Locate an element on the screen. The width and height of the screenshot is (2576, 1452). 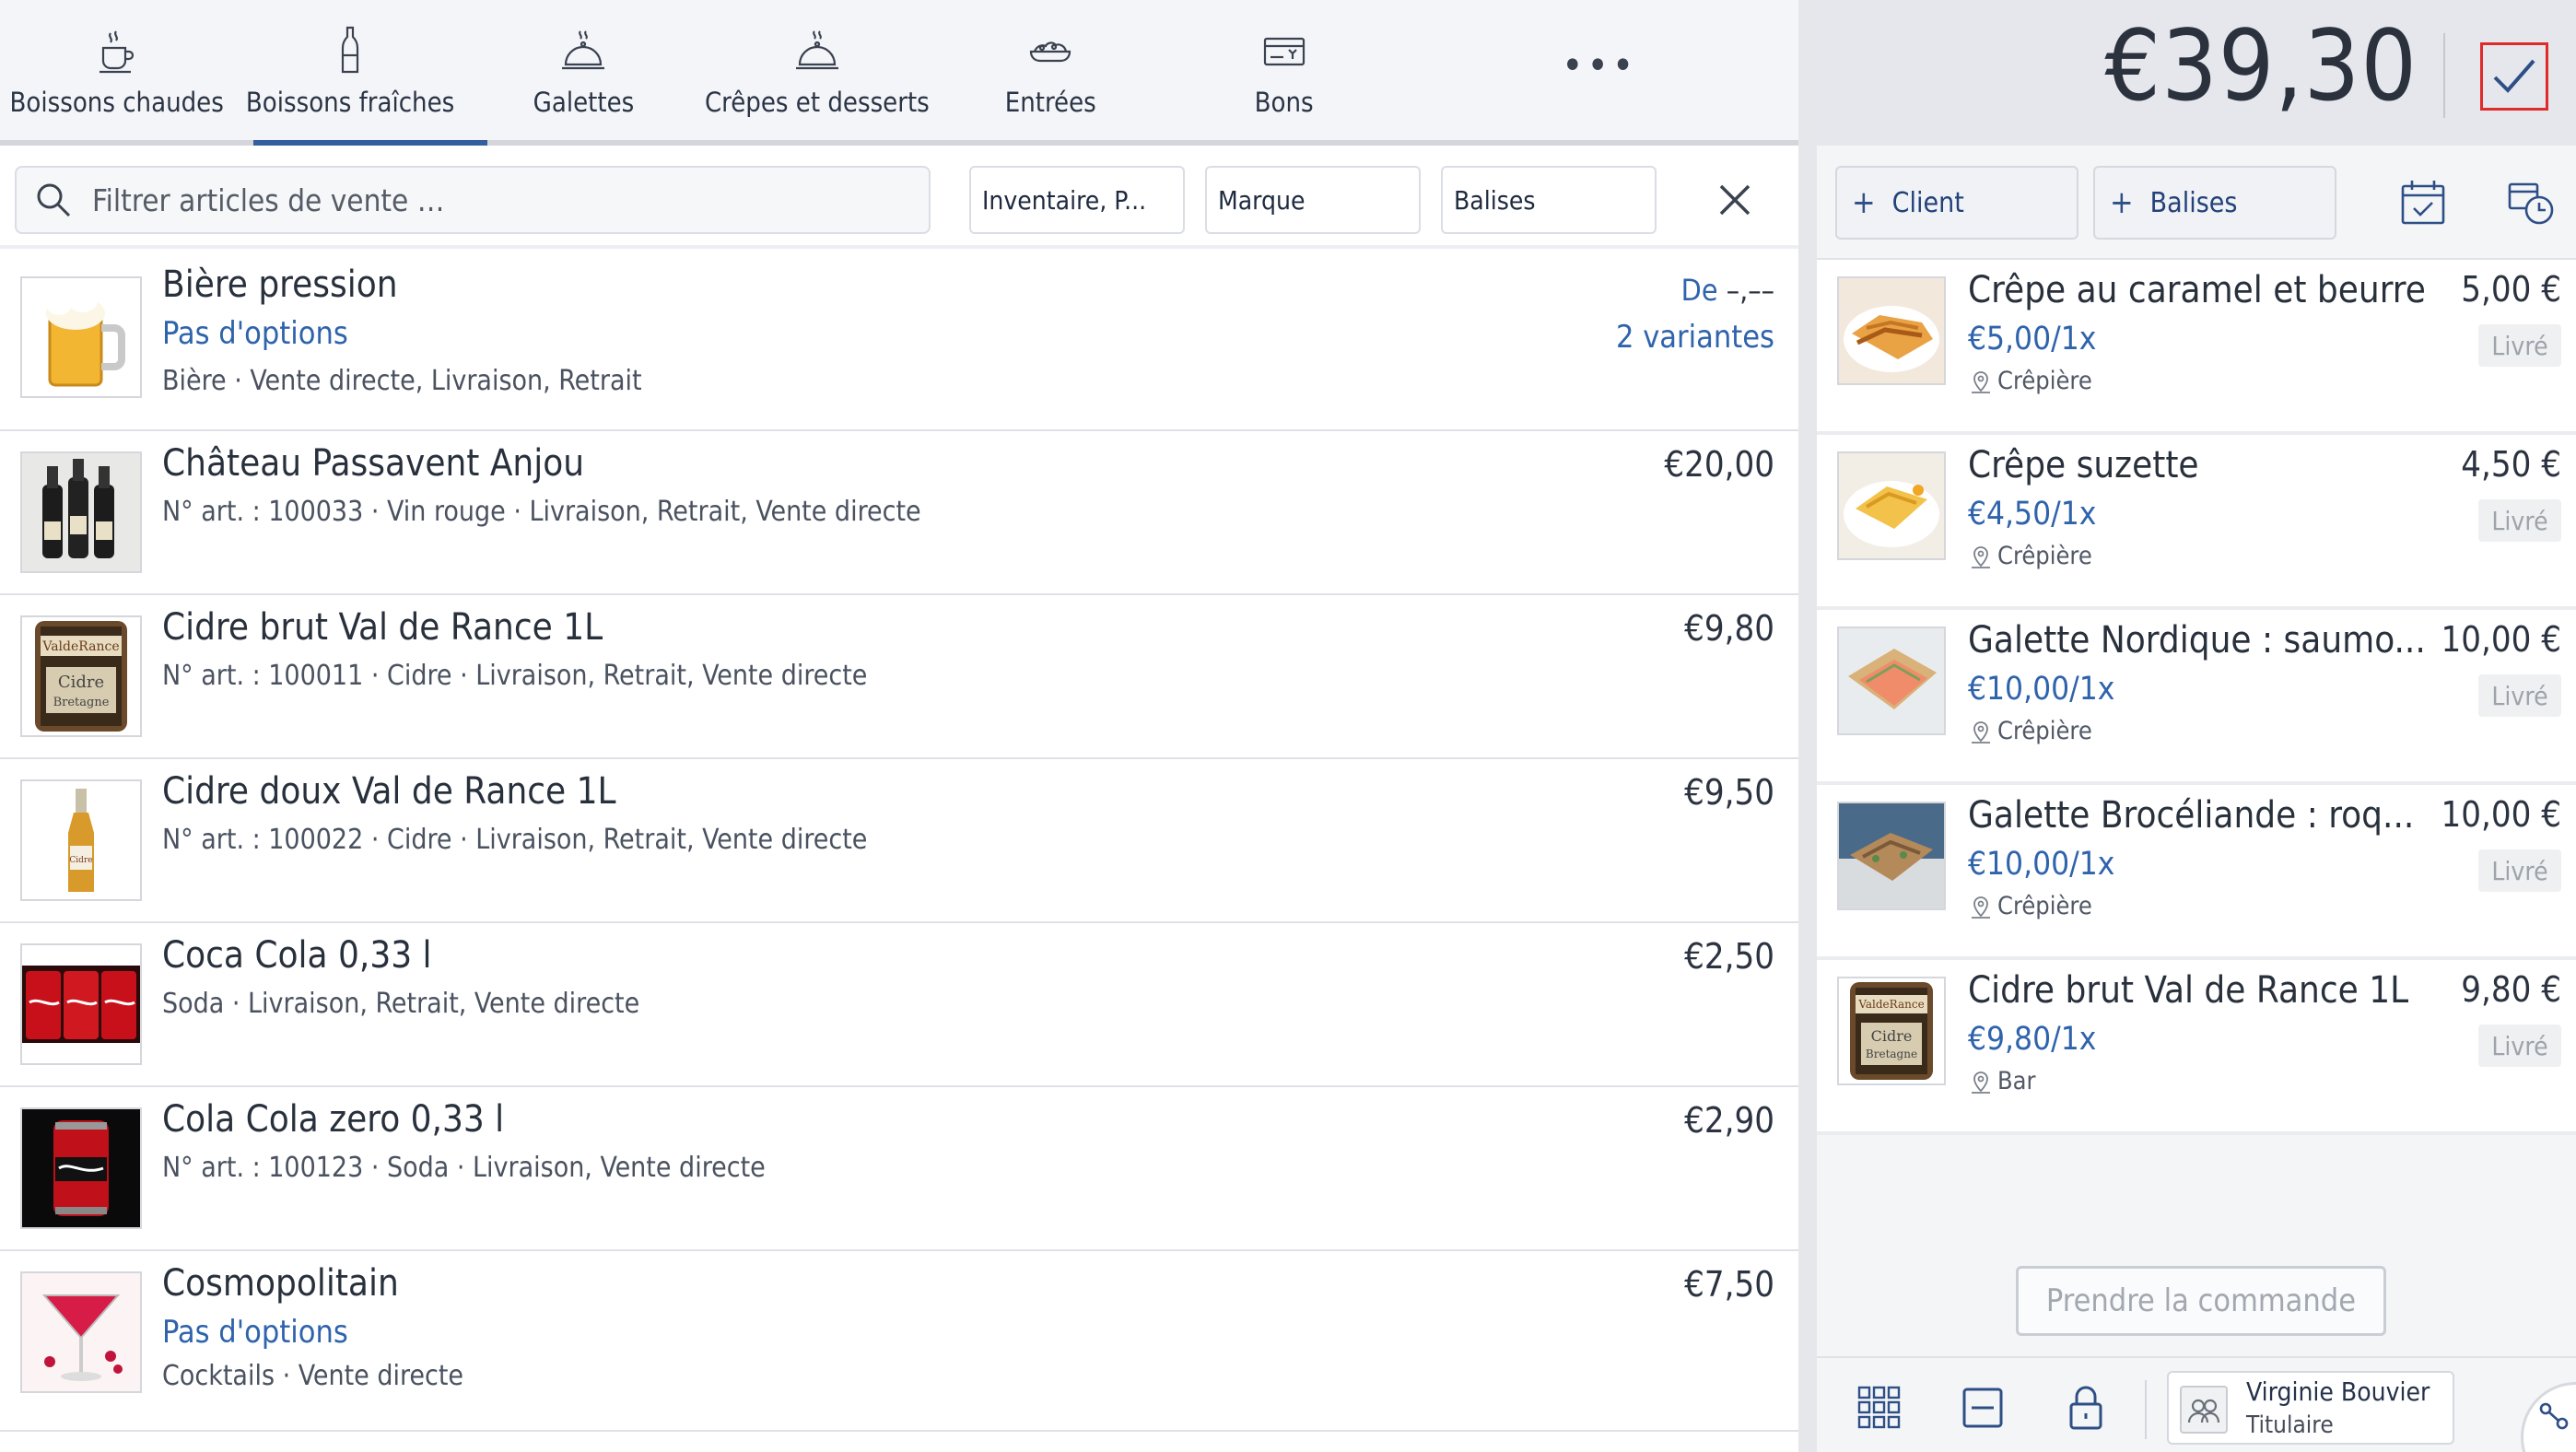
product-price: €9,80 is located at coordinates (1729, 628).